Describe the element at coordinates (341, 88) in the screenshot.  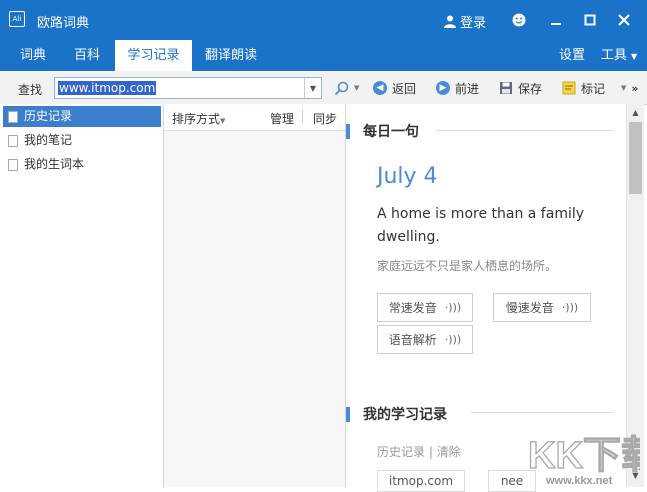
I see `search-icon` at that location.